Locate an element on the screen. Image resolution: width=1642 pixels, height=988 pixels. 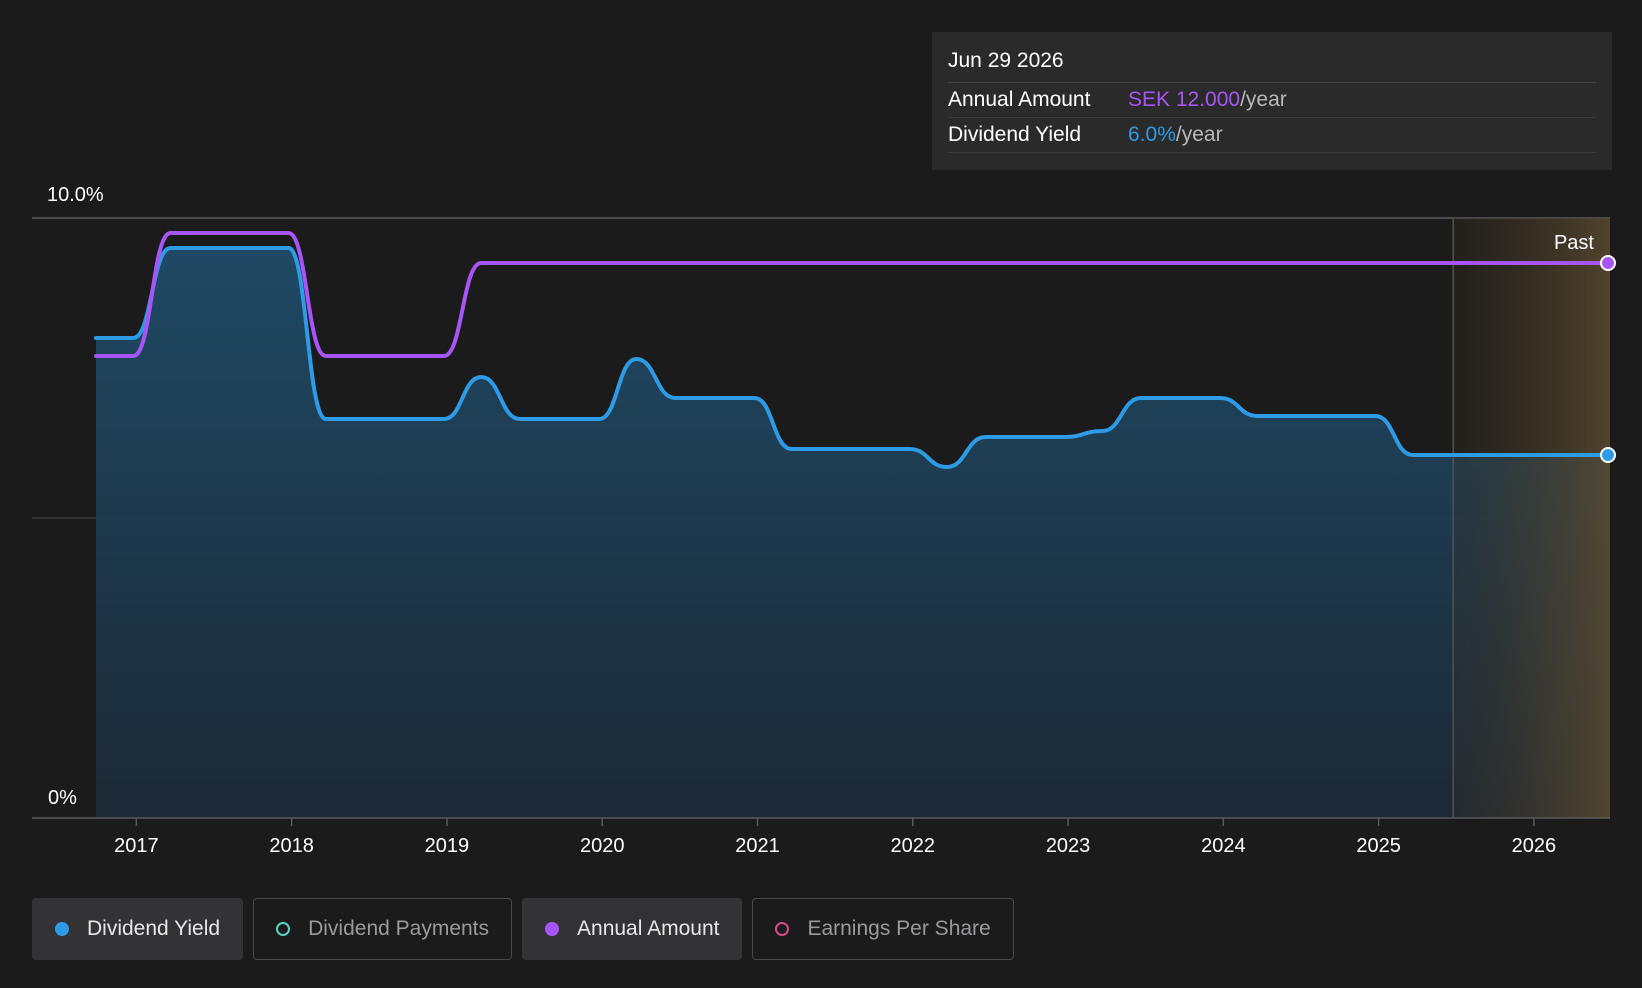
x-tick-label: 2018 is located at coordinates (291, 846).